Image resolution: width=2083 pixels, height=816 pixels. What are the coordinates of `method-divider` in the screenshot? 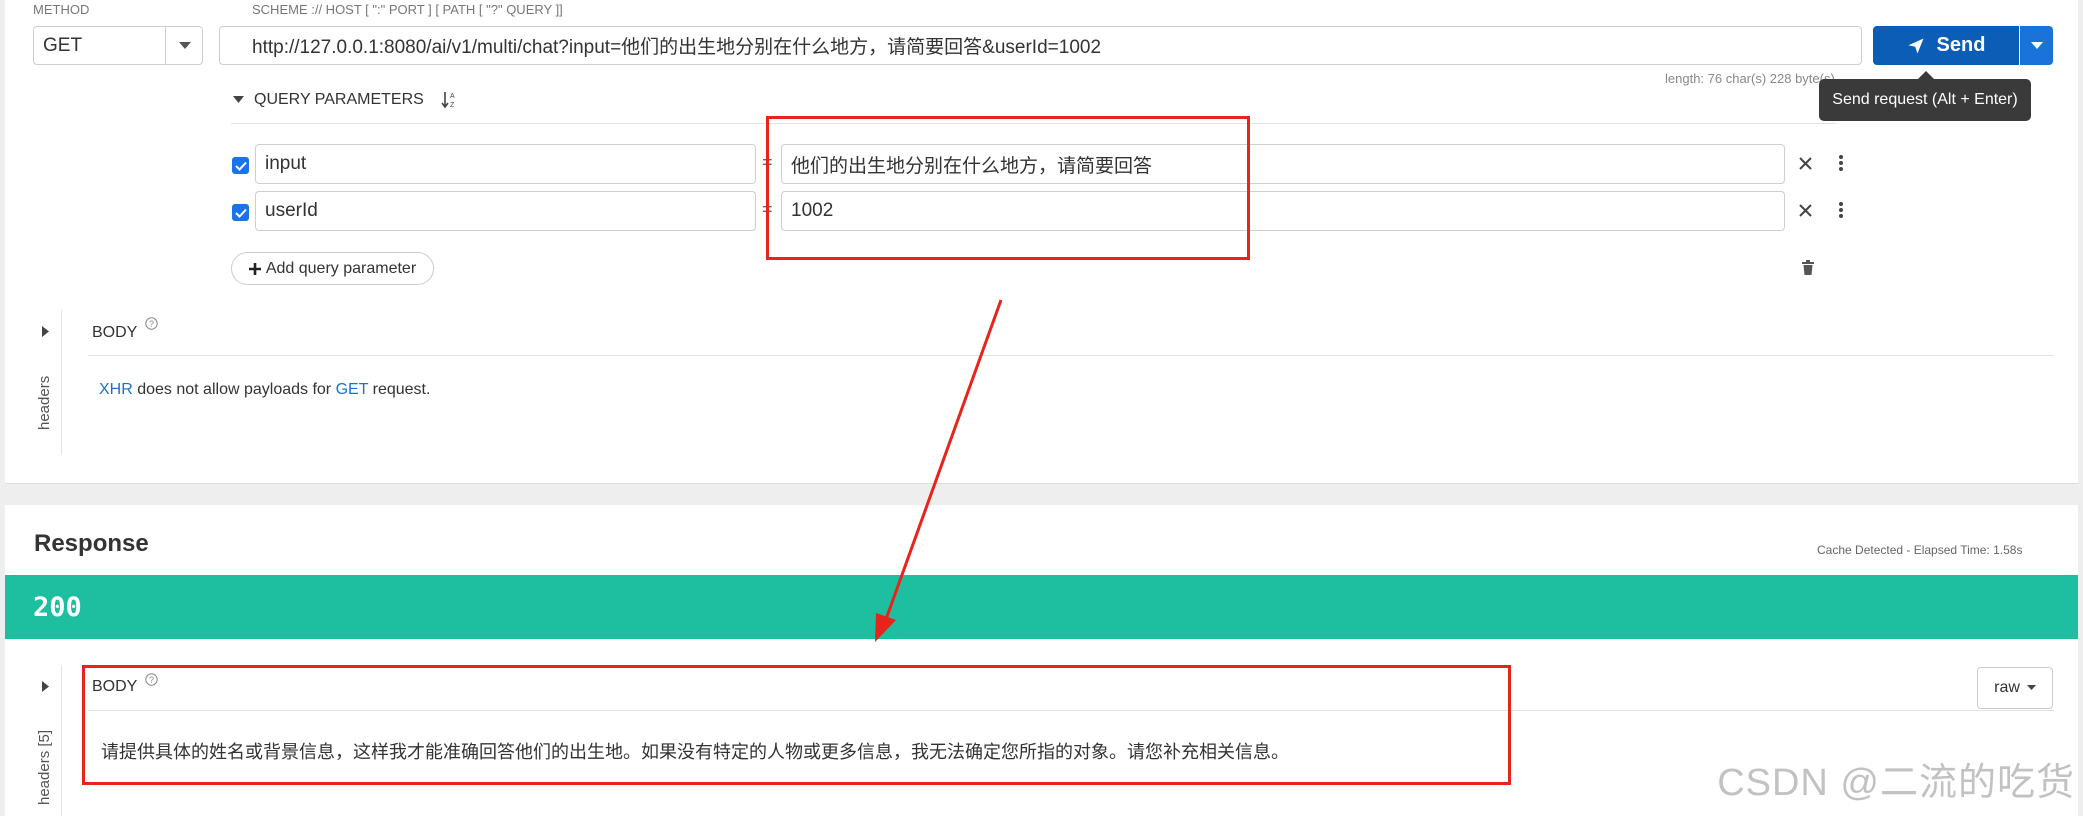 It's located at (165, 45).